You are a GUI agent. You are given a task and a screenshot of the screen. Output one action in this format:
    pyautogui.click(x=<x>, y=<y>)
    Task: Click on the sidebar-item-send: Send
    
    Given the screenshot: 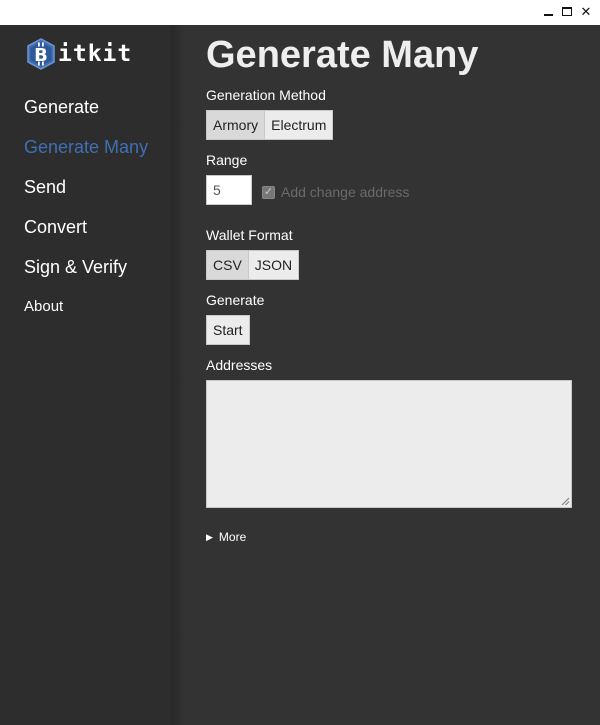 What is the action you would take?
    pyautogui.click(x=86, y=195)
    